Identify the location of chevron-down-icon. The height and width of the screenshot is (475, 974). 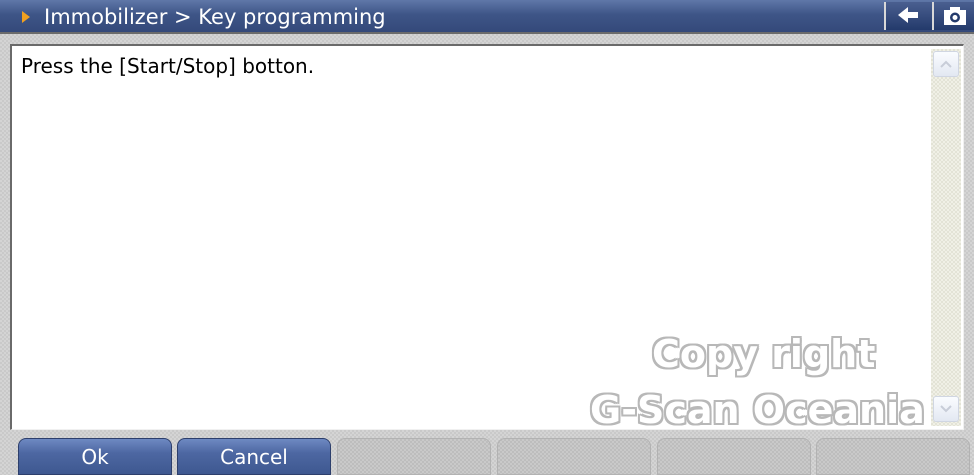
(946, 409).